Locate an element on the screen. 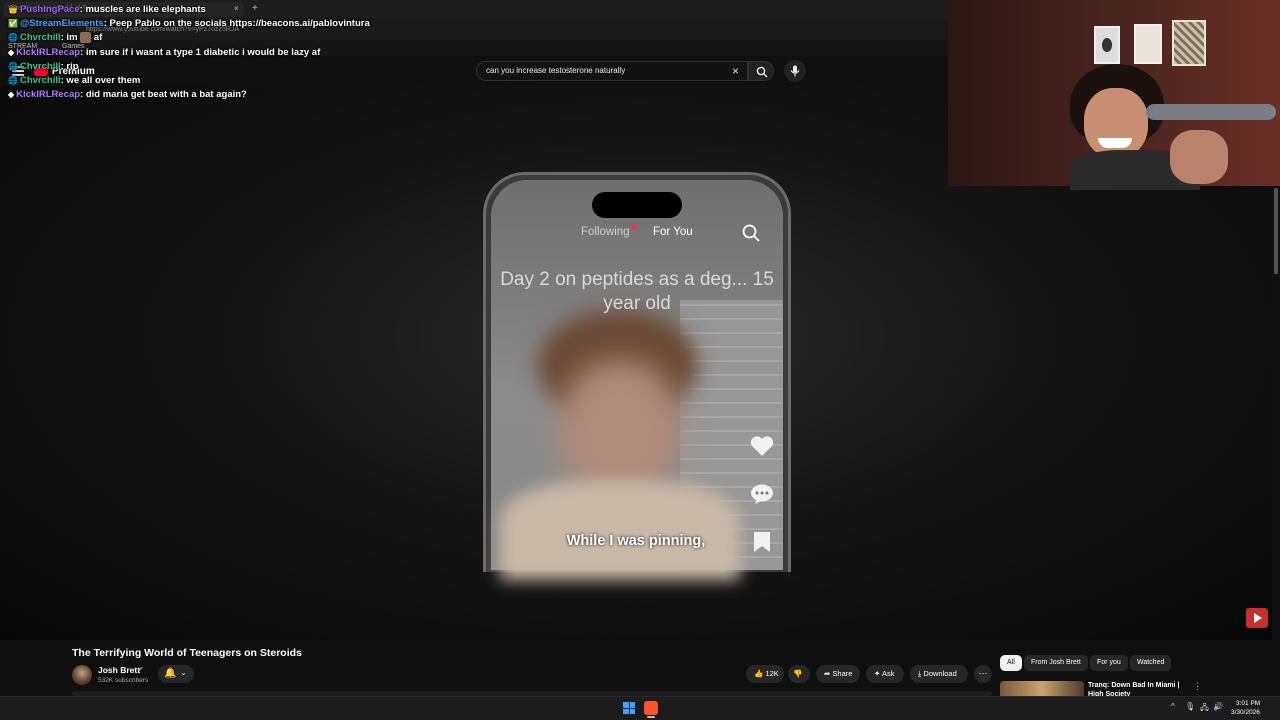 Image resolution: width=1280 pixels, height=720 pixels. chat-username: PushingPace is located at coordinates (50, 9).